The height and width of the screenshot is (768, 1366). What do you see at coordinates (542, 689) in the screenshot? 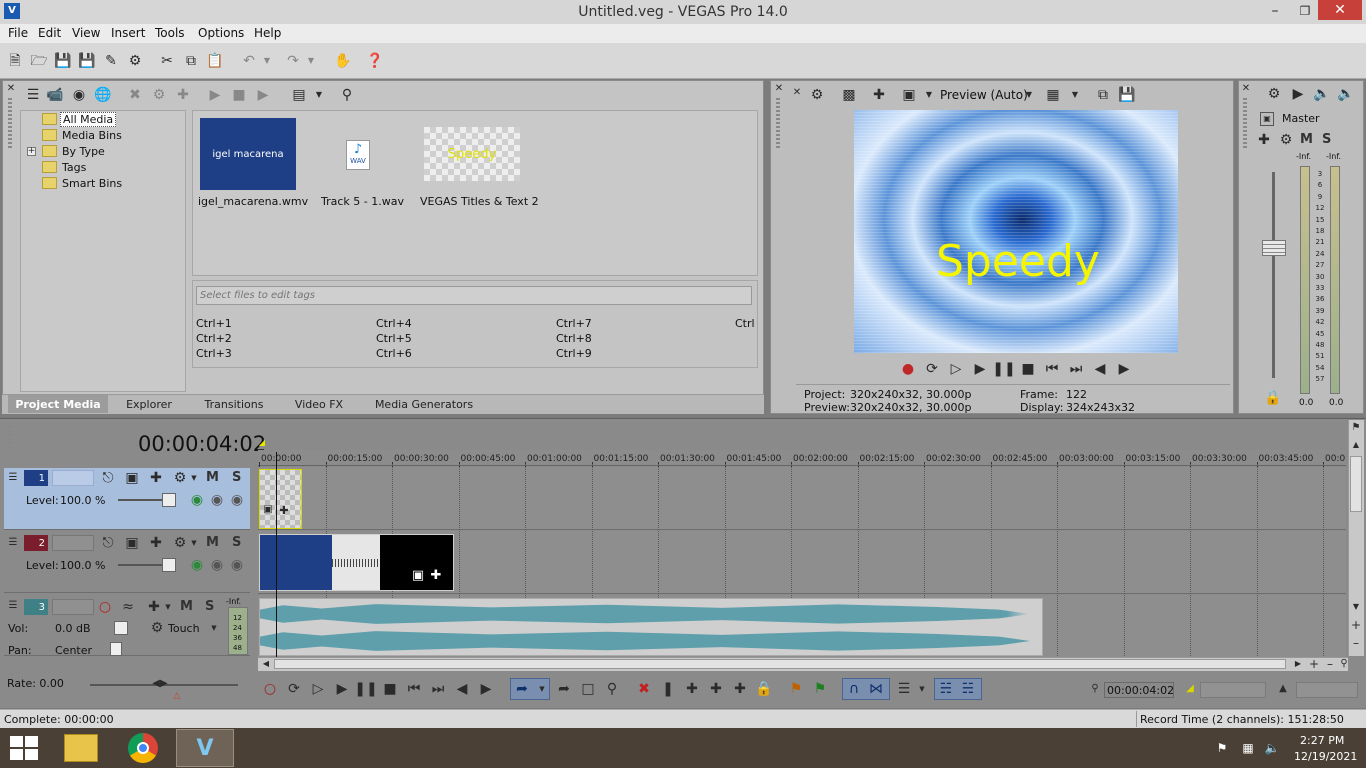
I see `edit-tool-dropdown-icon: ▼` at bounding box center [542, 689].